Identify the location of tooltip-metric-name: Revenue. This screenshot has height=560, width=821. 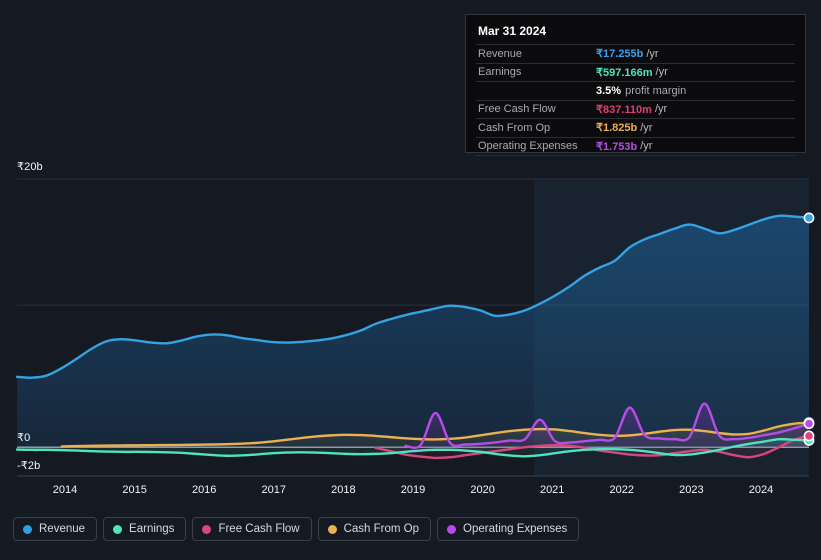
(500, 53).